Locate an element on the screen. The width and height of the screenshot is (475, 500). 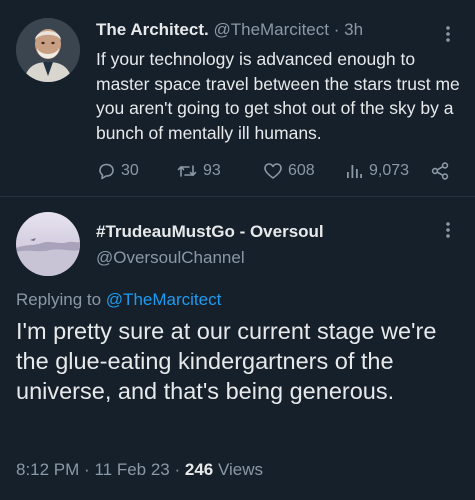
author-handle: @TheMarcitect is located at coordinates (271, 29).